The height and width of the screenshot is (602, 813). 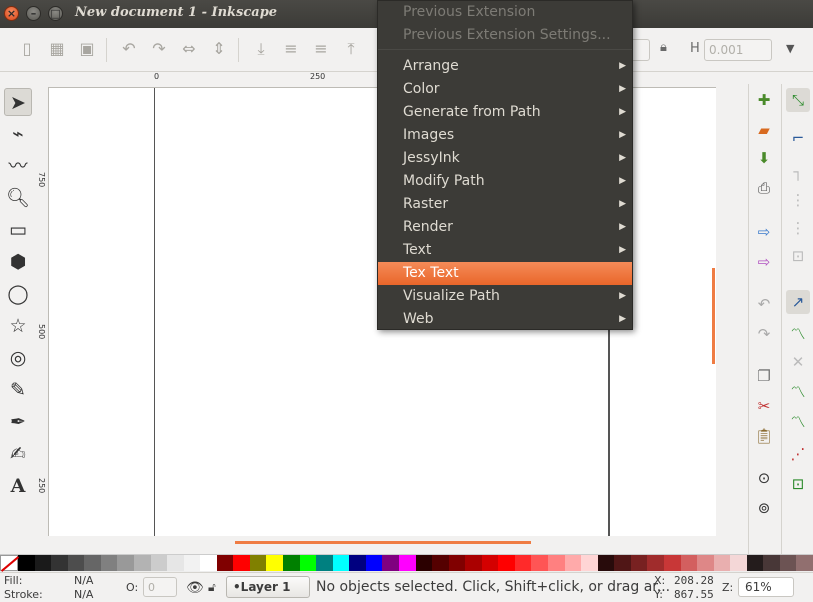 I want to click on menu-item: Web ▶, so click(x=505, y=319).